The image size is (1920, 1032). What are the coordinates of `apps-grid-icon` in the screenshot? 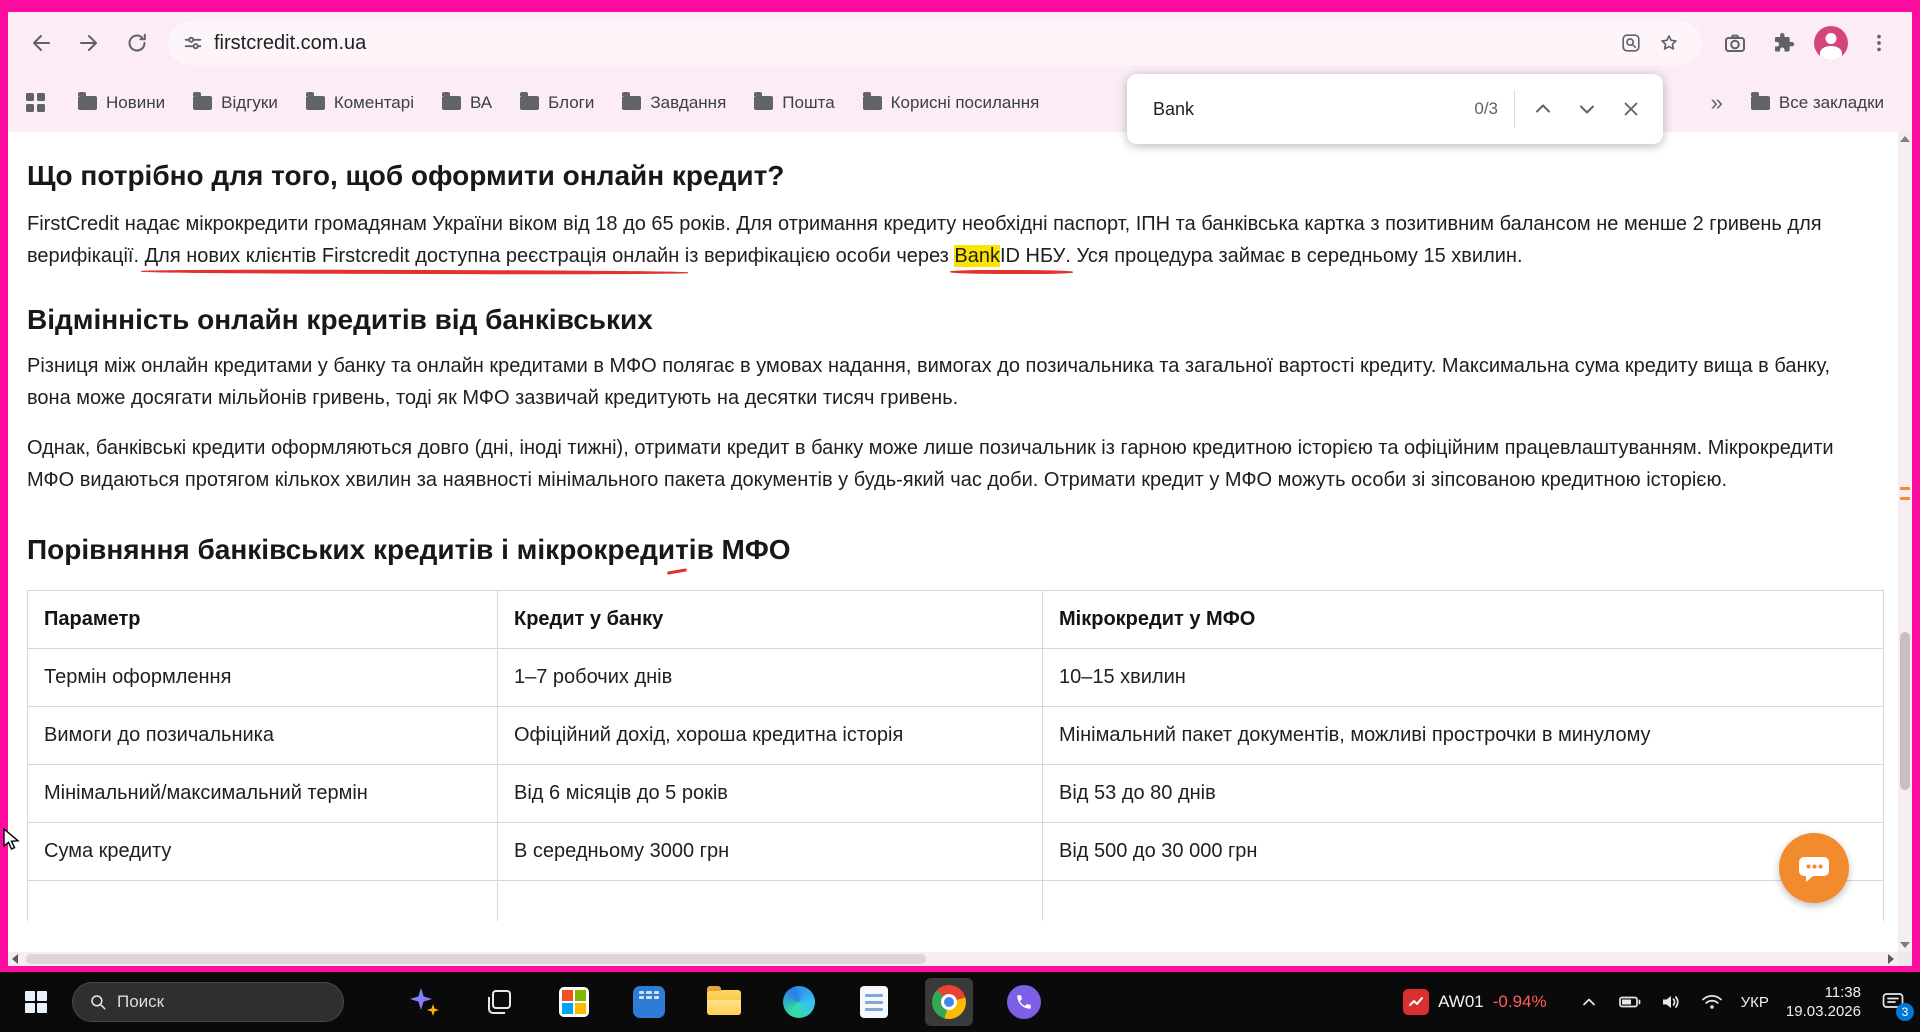 It's located at (36, 103).